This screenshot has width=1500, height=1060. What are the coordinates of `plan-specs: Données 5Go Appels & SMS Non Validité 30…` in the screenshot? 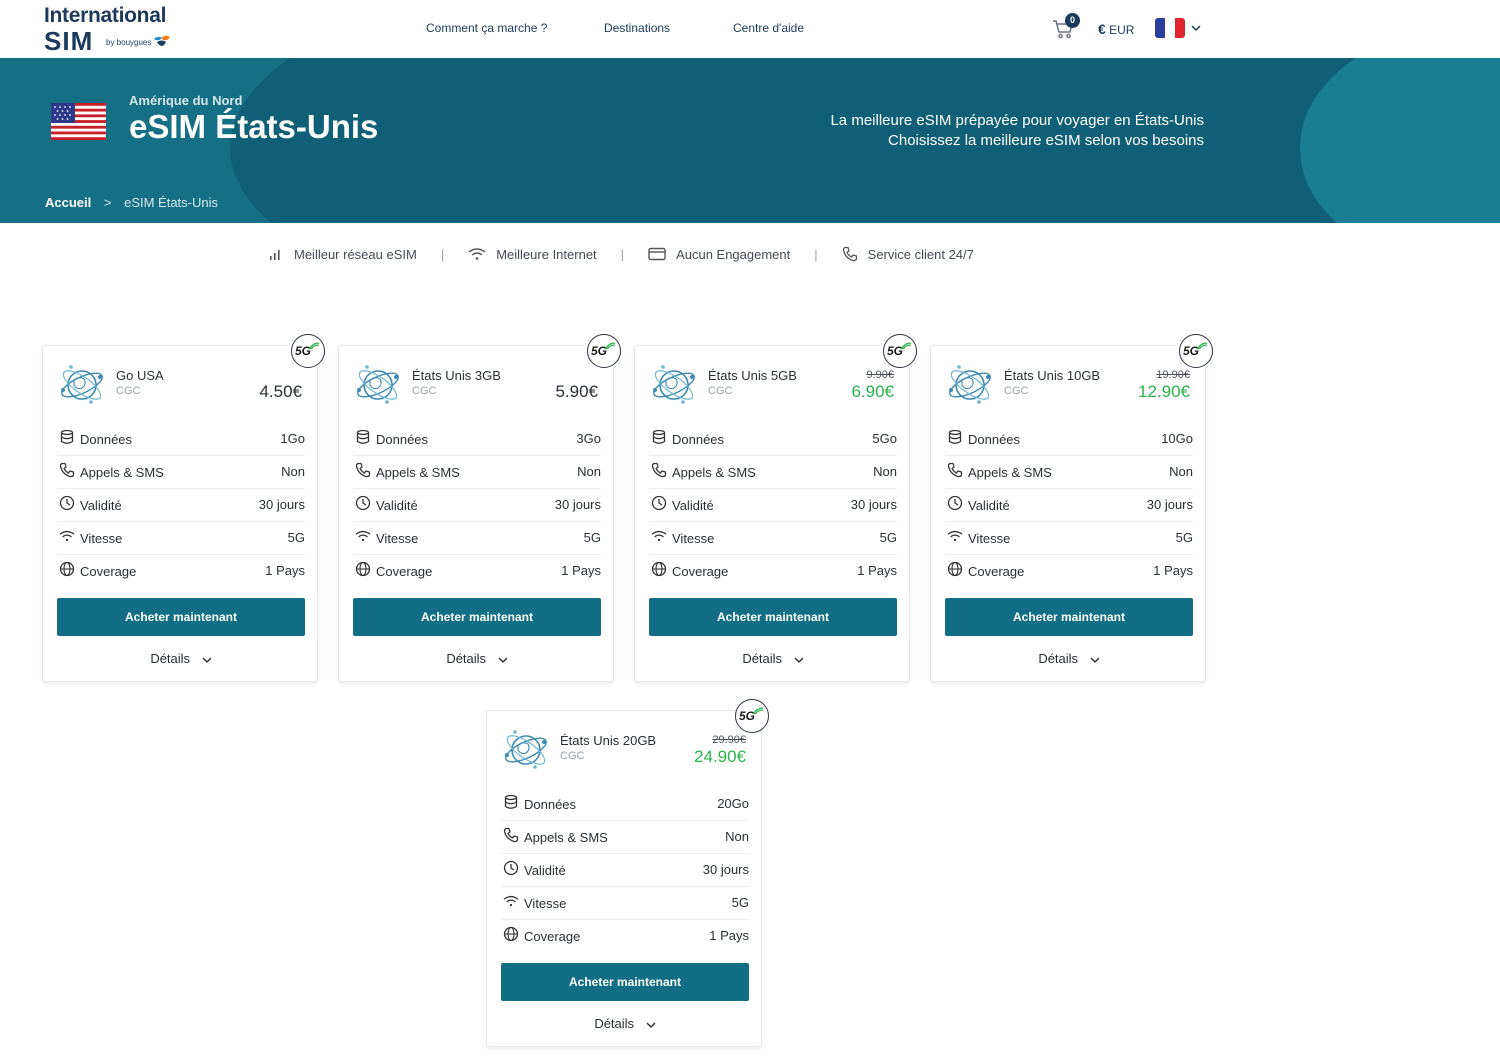 It's located at (773, 505).